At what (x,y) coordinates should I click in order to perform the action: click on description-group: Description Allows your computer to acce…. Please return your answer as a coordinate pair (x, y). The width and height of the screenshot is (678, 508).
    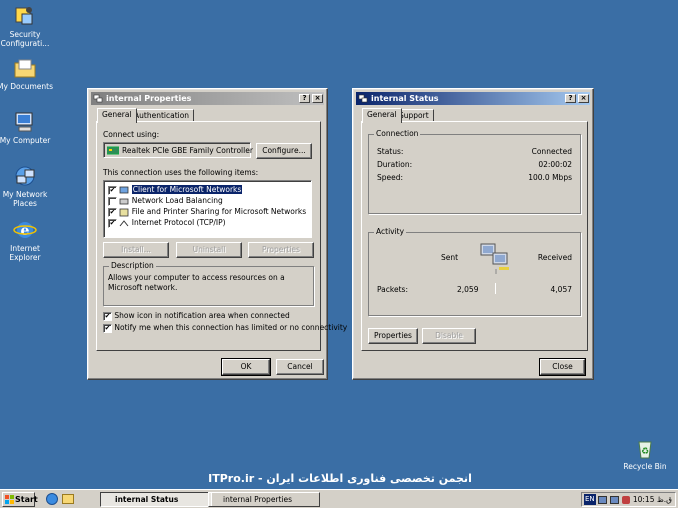
    Looking at the image, I should click on (208, 283).